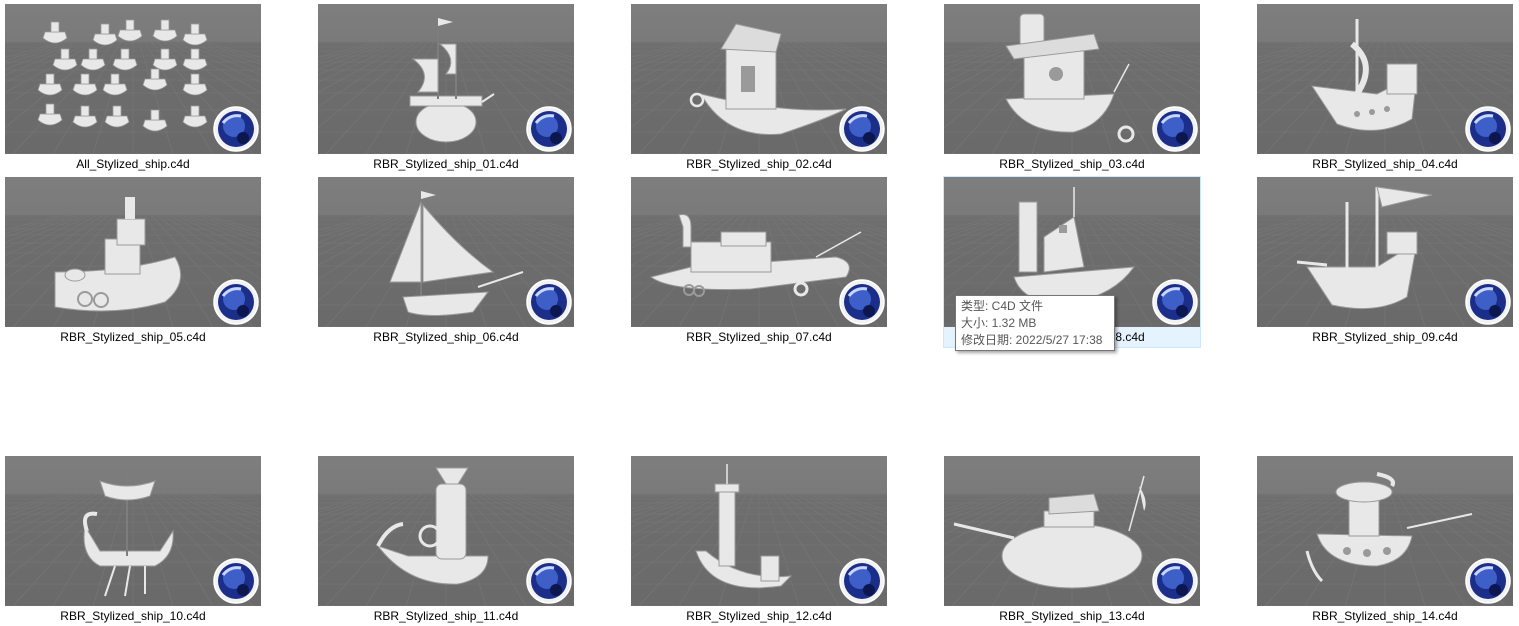 This screenshot has height=626, width=1519. Describe the element at coordinates (999, 323) in the screenshot. I see `tooltip-size: 大小: 1.32 MB` at that location.